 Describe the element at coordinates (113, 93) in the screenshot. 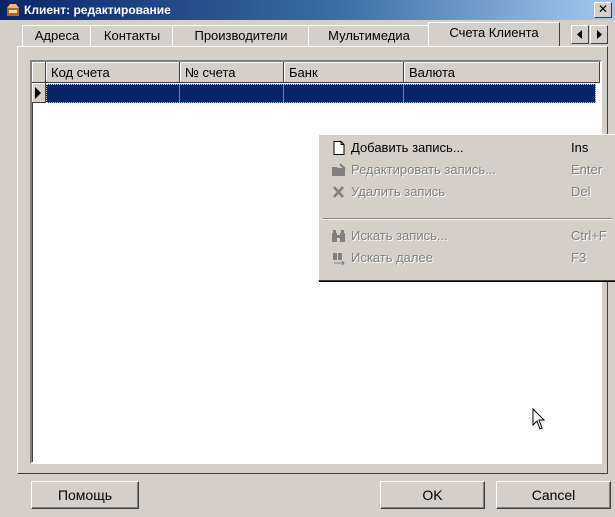

I see `cell-account-code` at that location.